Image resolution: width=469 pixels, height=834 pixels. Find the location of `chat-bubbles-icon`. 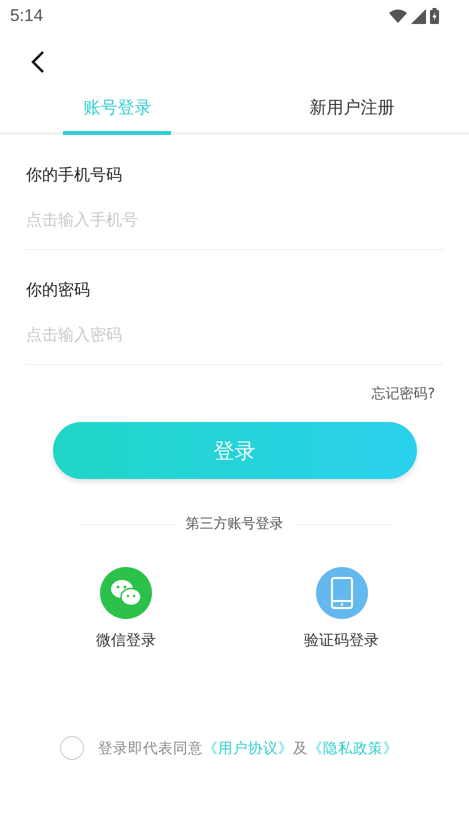

chat-bubbles-icon is located at coordinates (126, 593).